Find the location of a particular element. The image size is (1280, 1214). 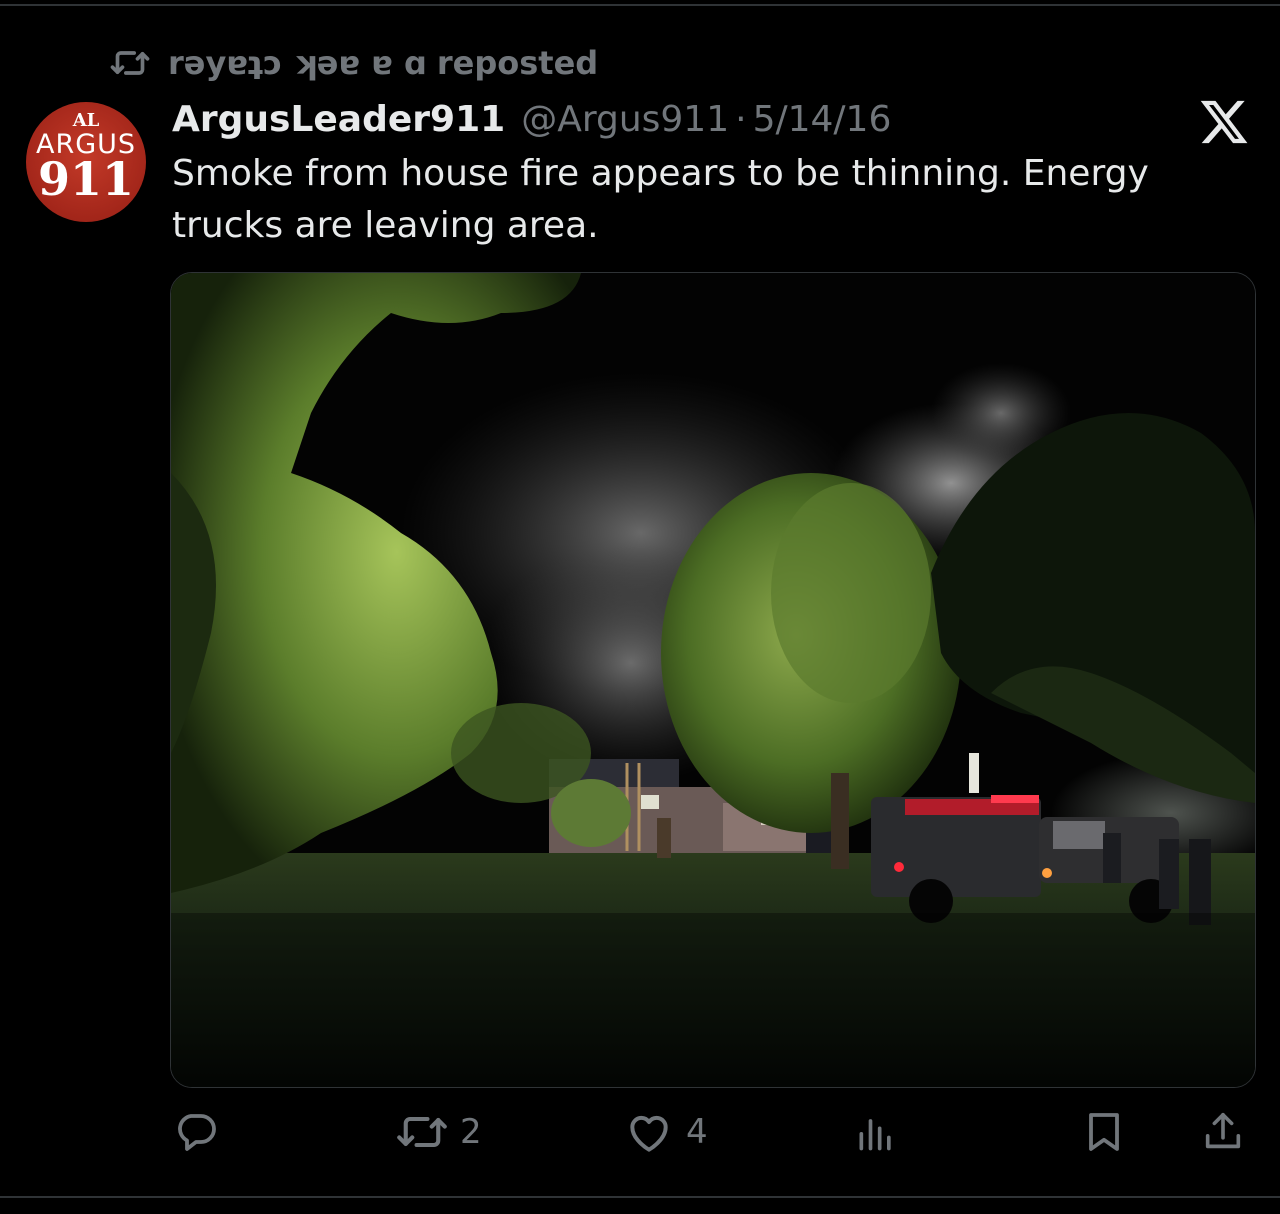

tweet-header: ArgusLeader911 @Argus911 · 5/14/16 is located at coordinates (531, 119).